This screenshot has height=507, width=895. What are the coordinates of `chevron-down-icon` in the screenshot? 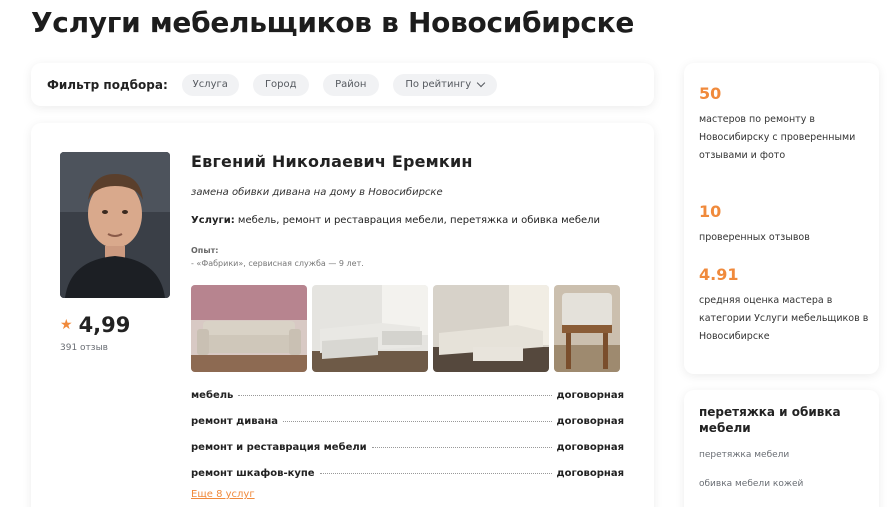 It's located at (481, 82).